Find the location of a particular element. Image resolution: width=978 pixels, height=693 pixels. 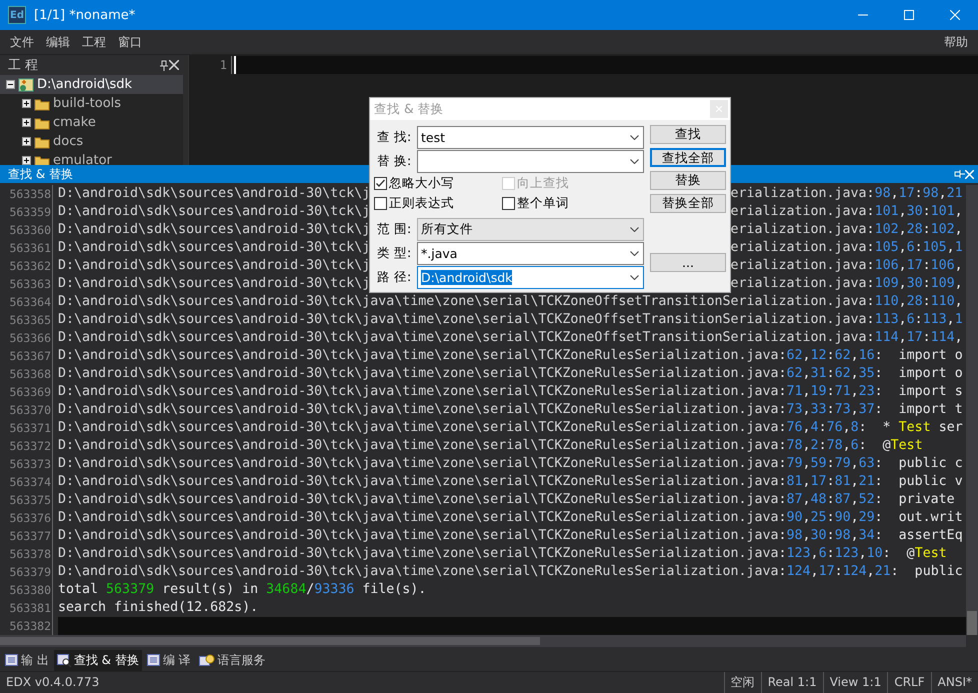

tree-item: D:\android\sdk is located at coordinates (91, 84).